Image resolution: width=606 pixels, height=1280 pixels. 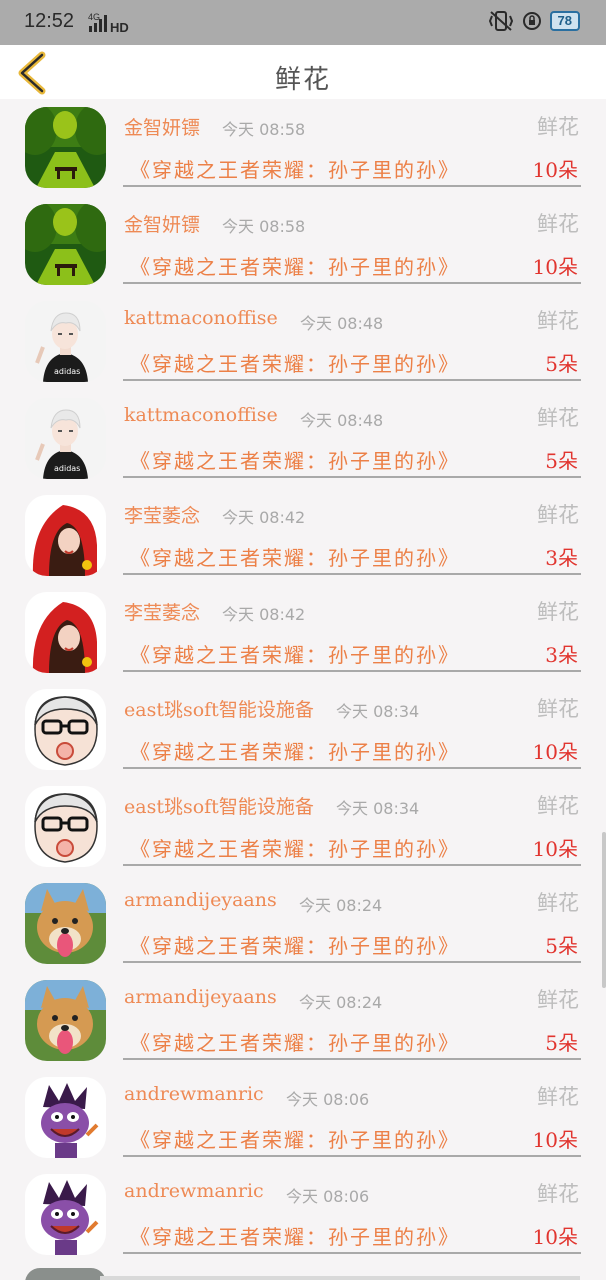 I want to click on status-icons: 78, so click(x=534, y=21).